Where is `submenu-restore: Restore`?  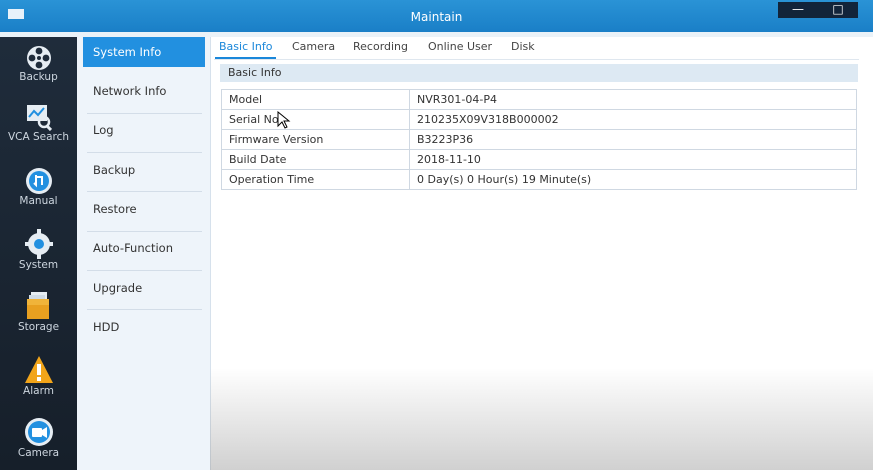 submenu-restore: Restore is located at coordinates (115, 209).